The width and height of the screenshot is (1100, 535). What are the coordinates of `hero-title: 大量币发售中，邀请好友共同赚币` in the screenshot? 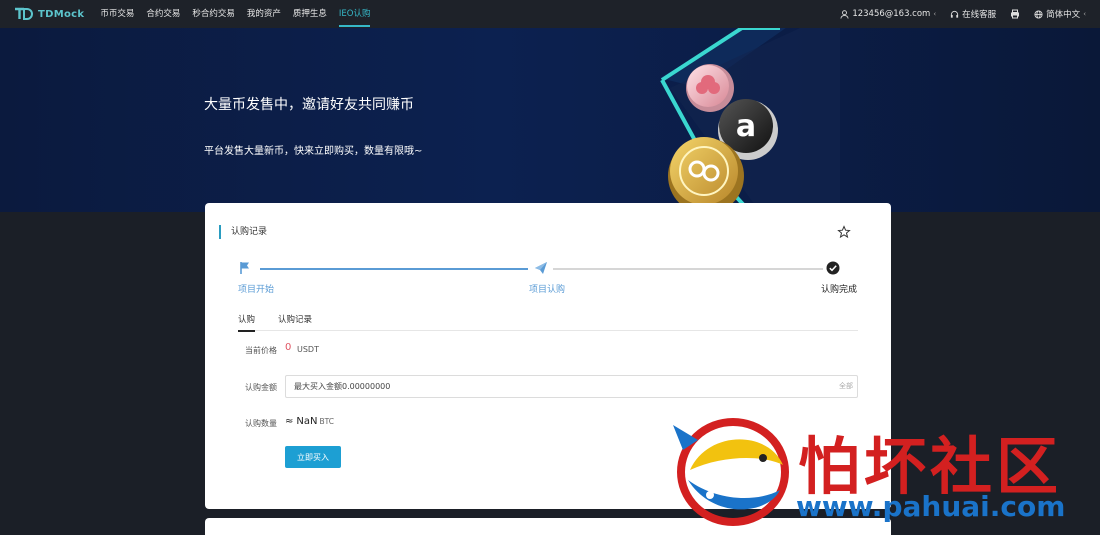 It's located at (309, 105).